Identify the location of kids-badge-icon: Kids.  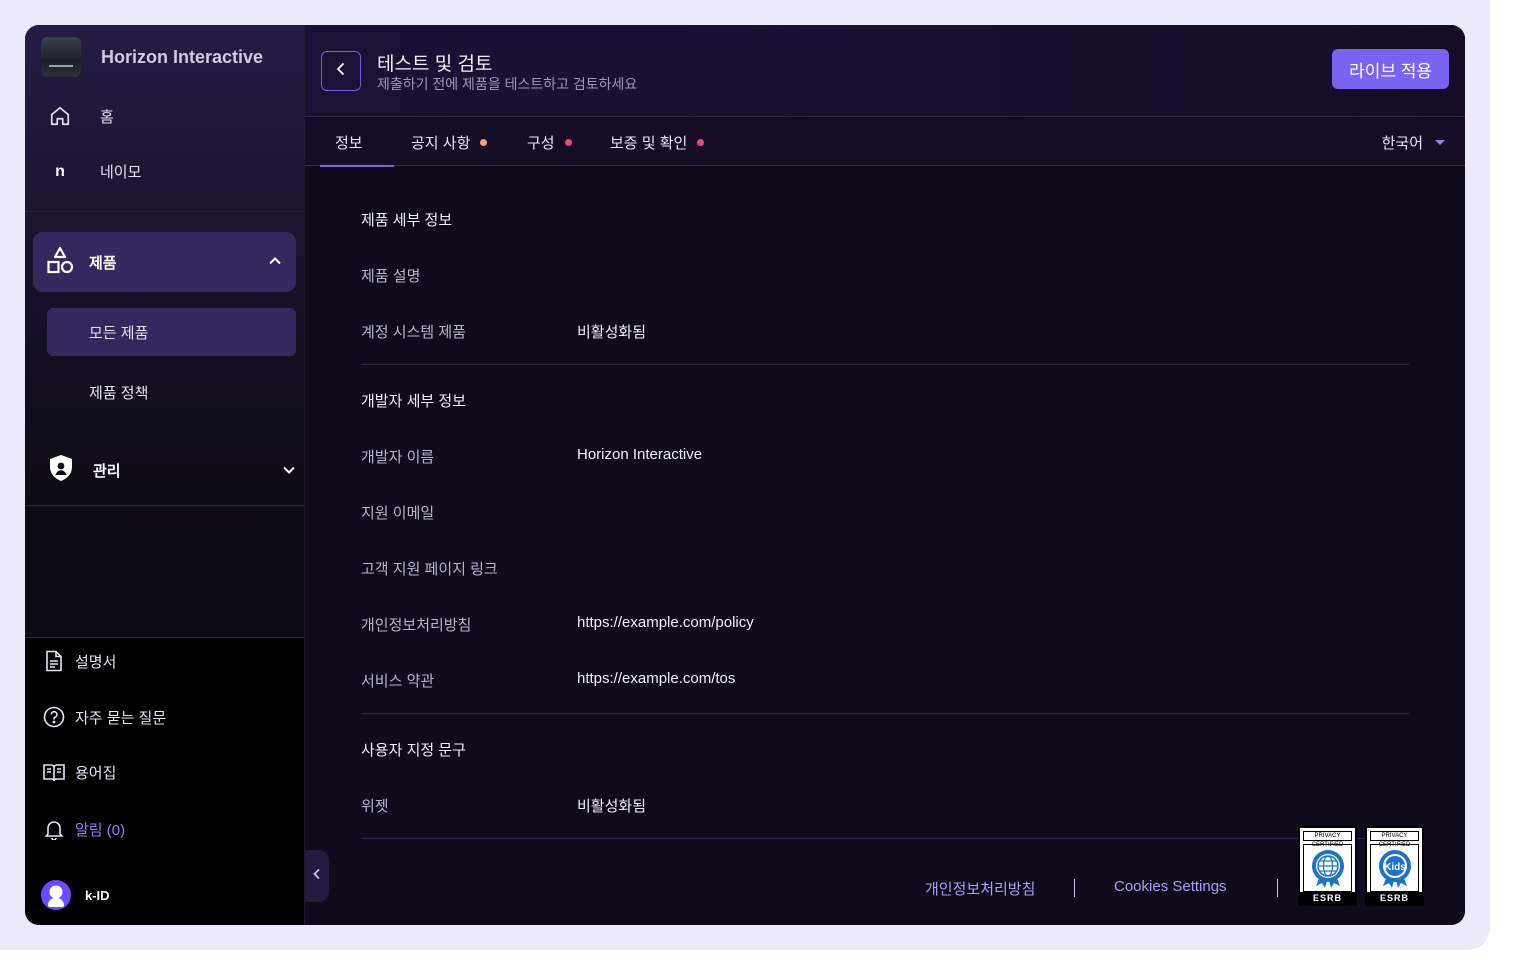
(1394, 868).